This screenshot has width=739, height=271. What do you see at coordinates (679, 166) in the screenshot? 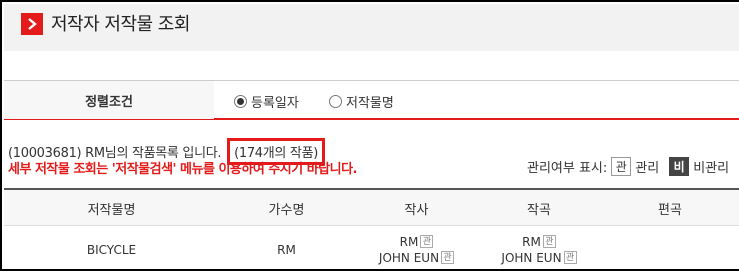
I see `unmanaged-badge: 비` at bounding box center [679, 166].